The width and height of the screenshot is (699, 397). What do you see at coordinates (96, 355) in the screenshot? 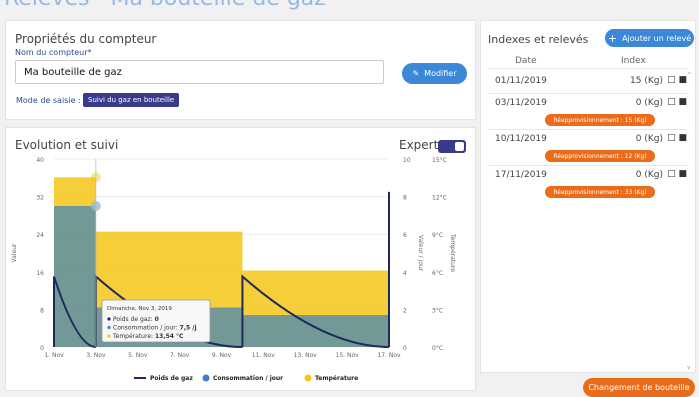
I see `x-tick: 3. Nov` at bounding box center [96, 355].